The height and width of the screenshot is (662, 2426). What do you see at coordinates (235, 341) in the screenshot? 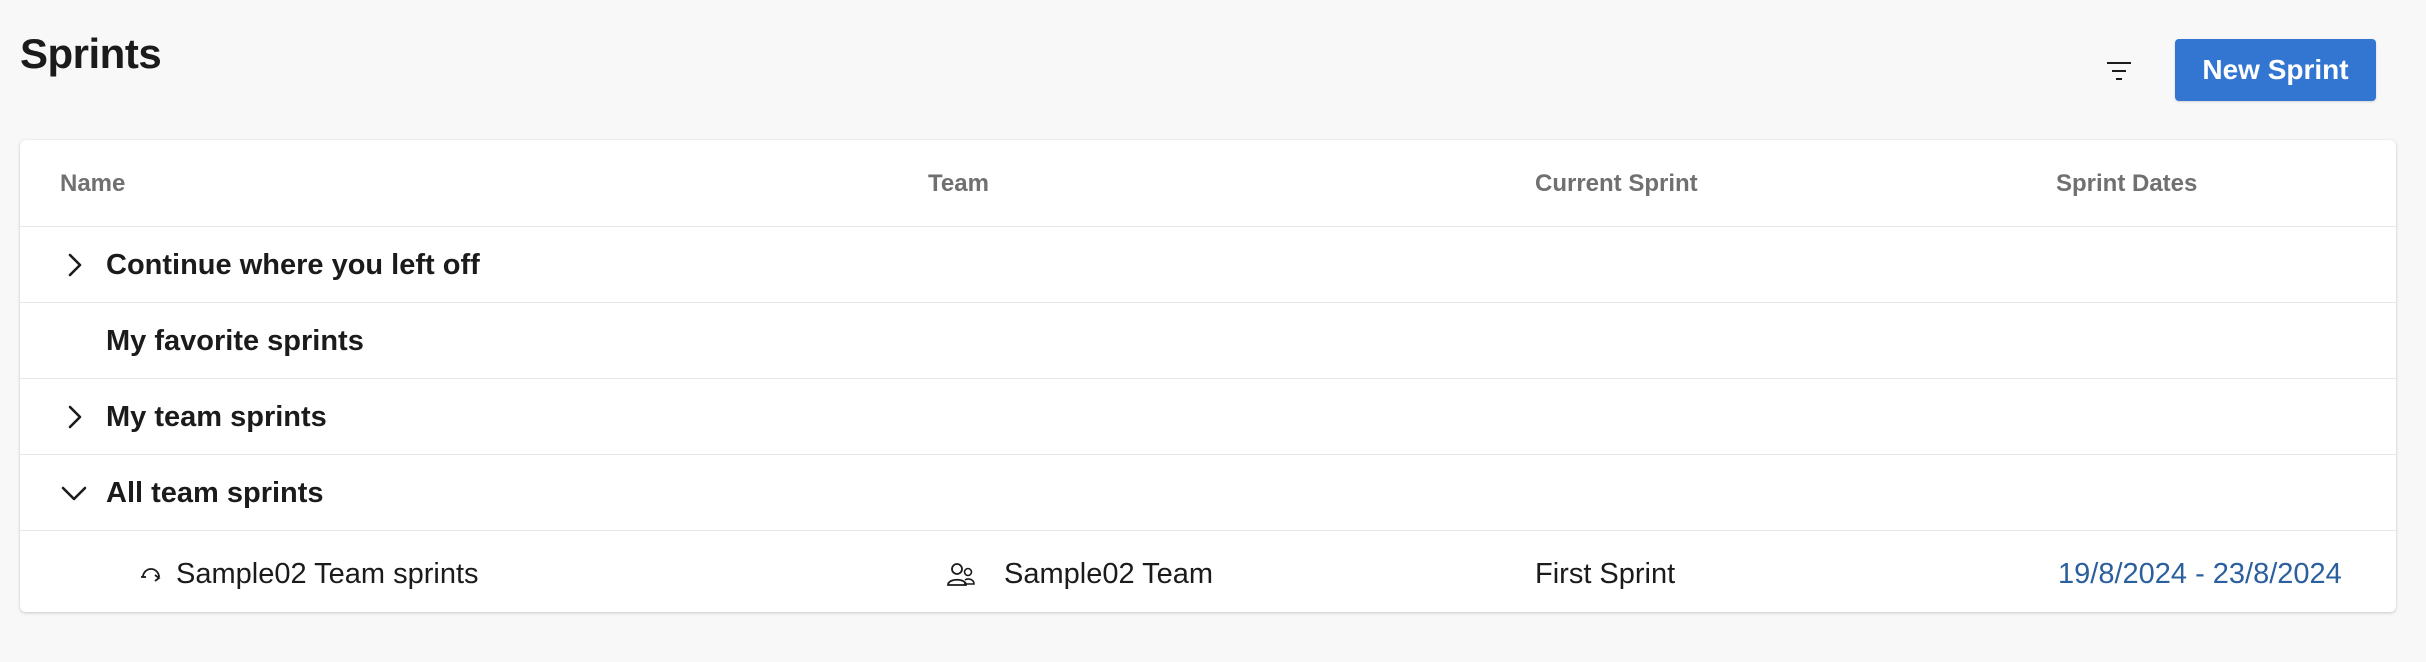
I see `group-label: My favorite sprints` at bounding box center [235, 341].